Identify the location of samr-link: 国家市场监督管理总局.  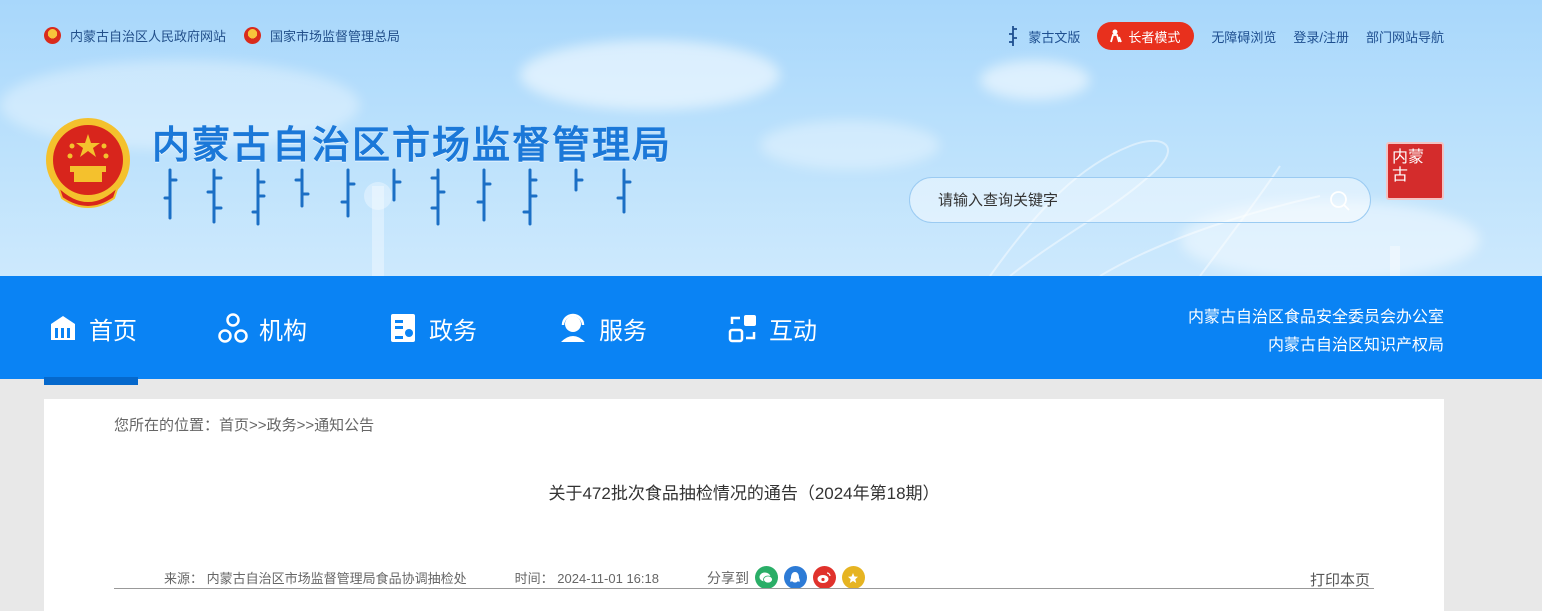
(322, 35).